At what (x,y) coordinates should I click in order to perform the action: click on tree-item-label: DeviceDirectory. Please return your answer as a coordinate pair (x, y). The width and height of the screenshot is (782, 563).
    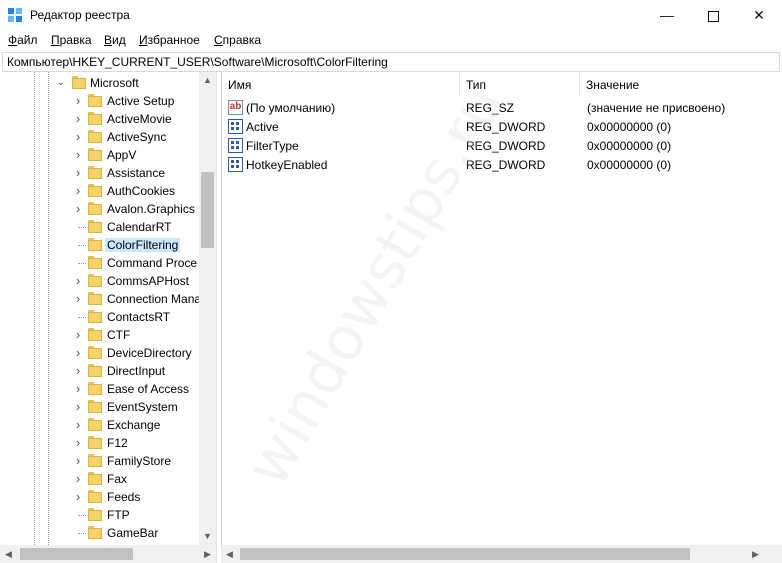
    Looking at the image, I should click on (149, 353).